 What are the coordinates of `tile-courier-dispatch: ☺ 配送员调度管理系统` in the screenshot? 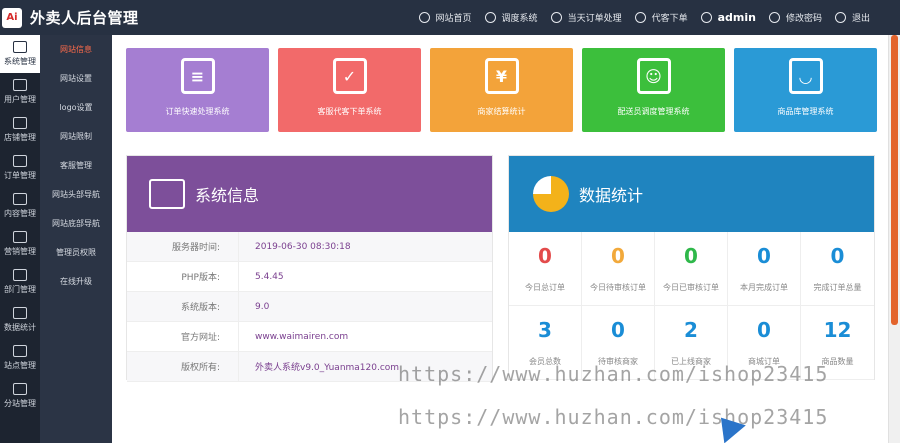 It's located at (653, 90).